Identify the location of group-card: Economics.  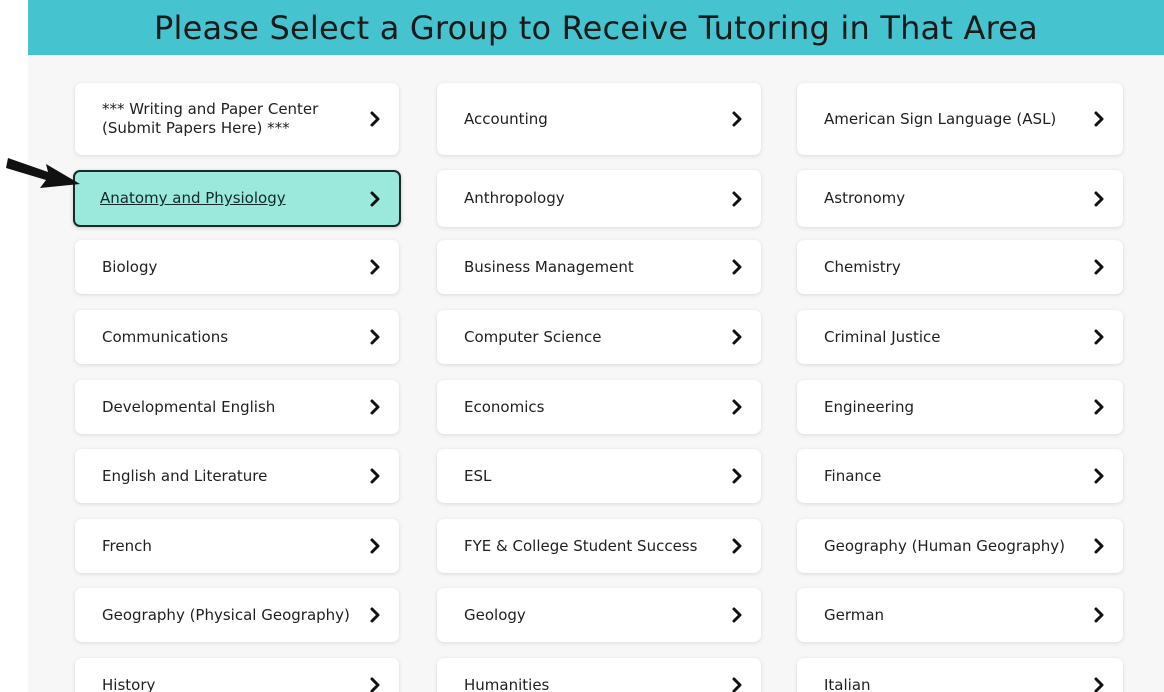
(599, 407).